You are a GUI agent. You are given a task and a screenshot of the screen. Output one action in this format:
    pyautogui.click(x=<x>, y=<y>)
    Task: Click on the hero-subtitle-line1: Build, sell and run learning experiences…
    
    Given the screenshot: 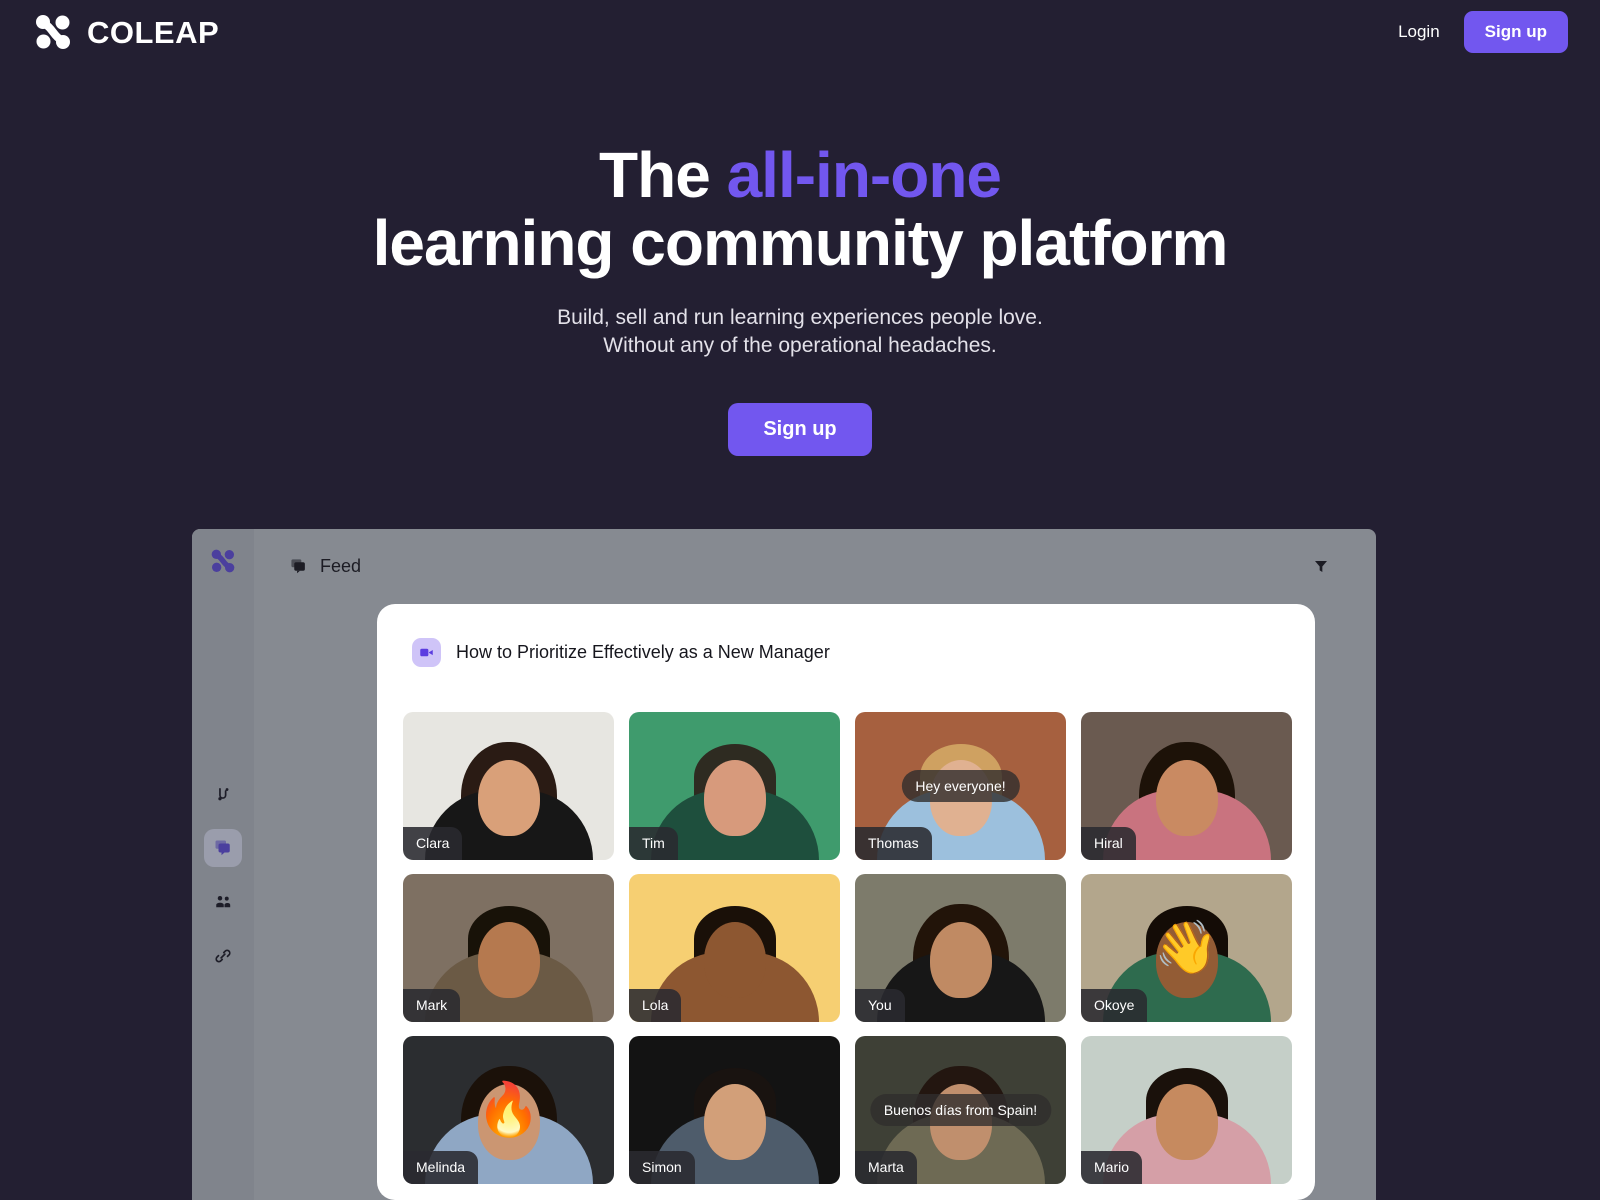 What is the action you would take?
    pyautogui.click(x=800, y=317)
    